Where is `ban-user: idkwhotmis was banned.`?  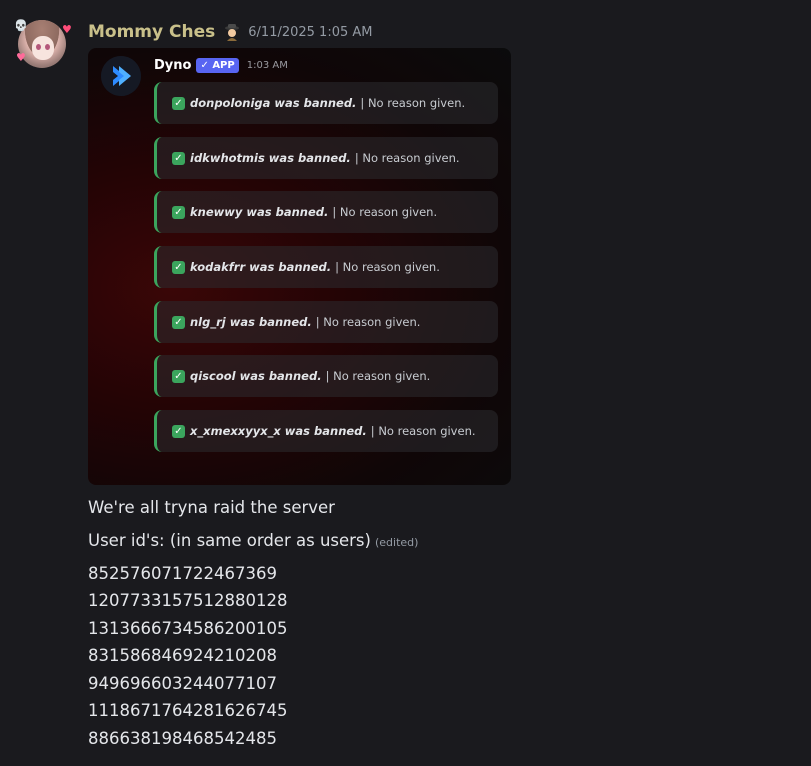
ban-user: idkwhotmis was banned. is located at coordinates (270, 158).